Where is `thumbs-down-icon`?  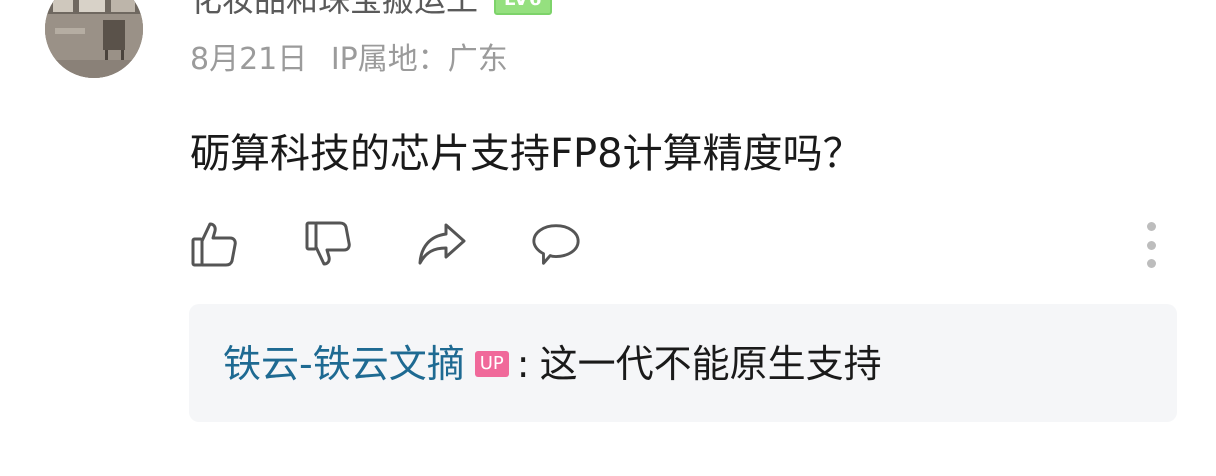
thumbs-down-icon is located at coordinates (328, 243).